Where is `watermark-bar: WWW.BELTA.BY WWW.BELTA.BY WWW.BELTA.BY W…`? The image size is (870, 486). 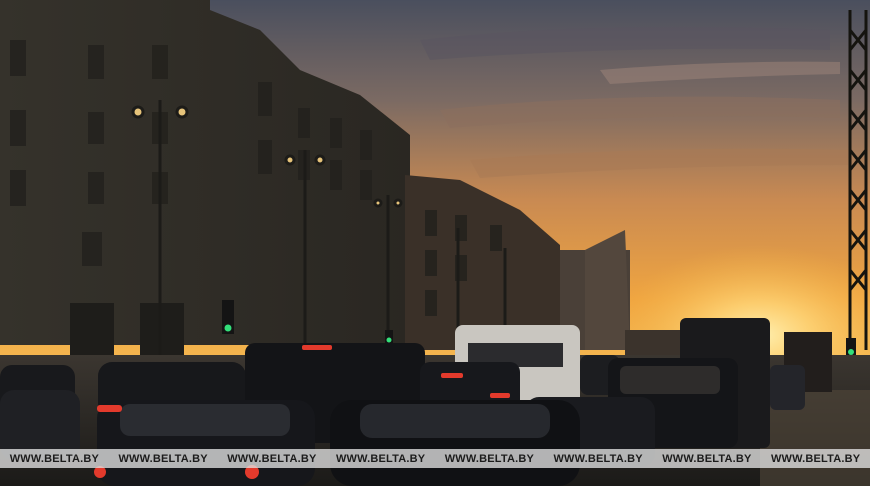
watermark-bar: WWW.BELTA.BY WWW.BELTA.BY WWW.BELTA.BY W… is located at coordinates (435, 458).